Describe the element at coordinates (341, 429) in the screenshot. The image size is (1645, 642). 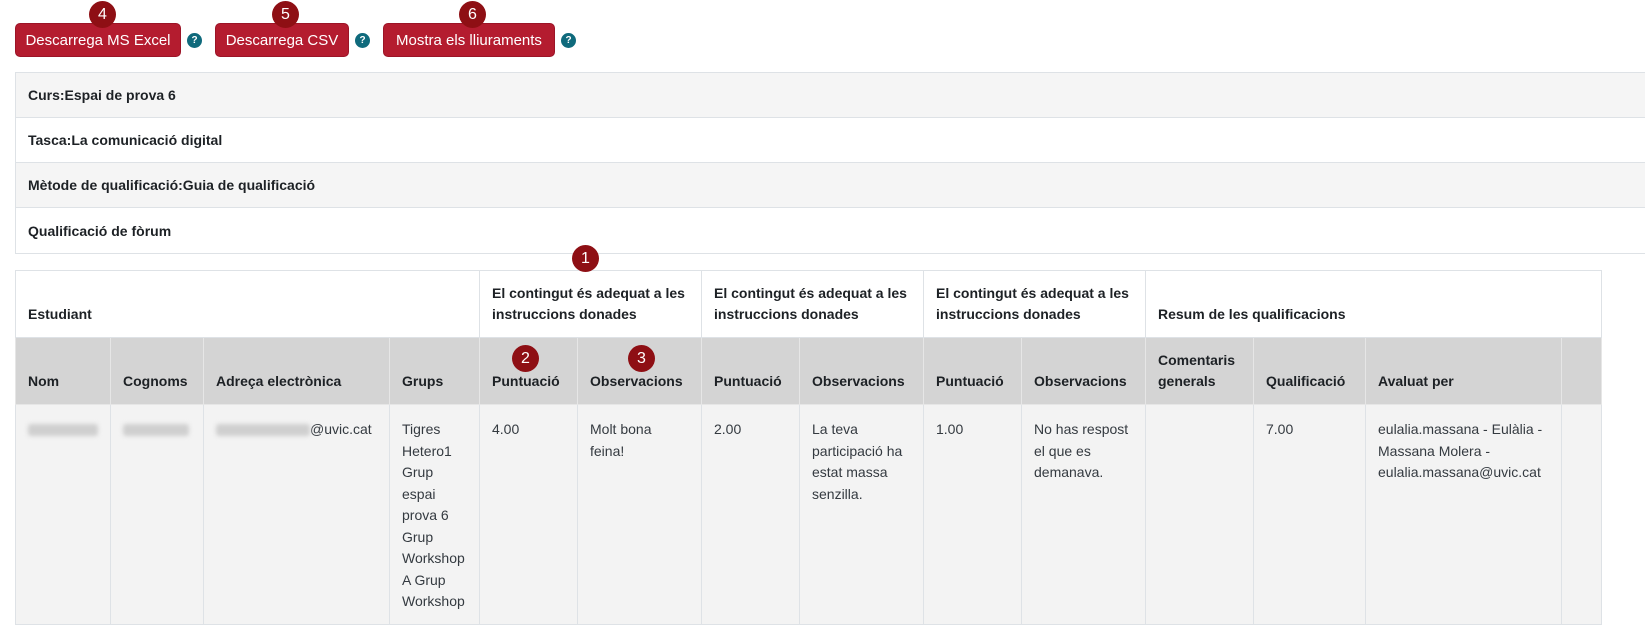
I see `email-domain: @uvic.cat` at that location.